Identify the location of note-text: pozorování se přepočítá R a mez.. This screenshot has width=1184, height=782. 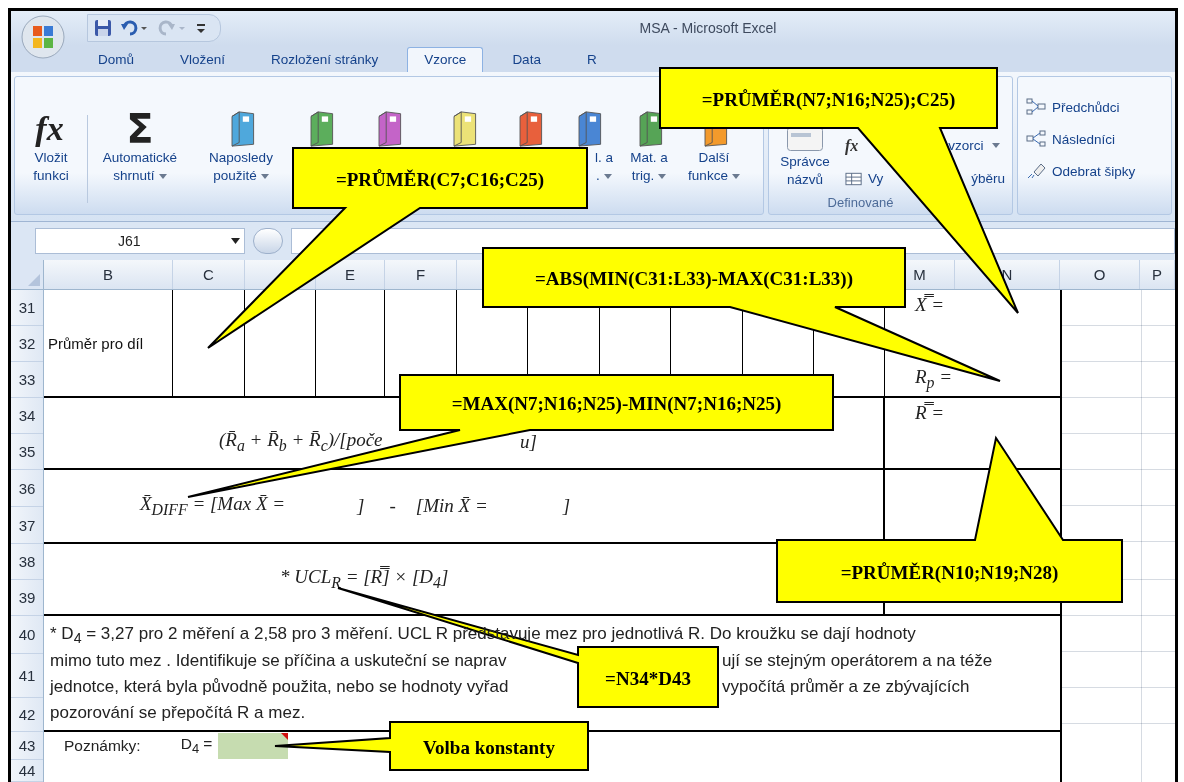
(178, 713).